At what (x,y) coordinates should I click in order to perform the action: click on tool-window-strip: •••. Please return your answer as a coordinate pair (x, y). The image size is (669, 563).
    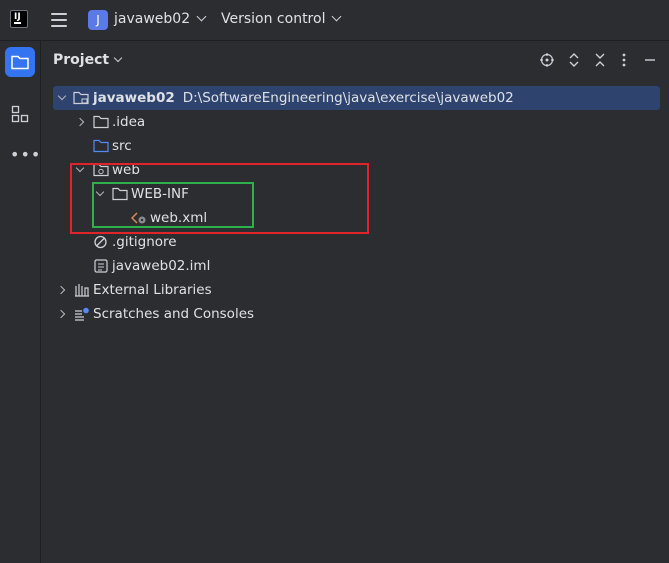
    Looking at the image, I should click on (20, 302).